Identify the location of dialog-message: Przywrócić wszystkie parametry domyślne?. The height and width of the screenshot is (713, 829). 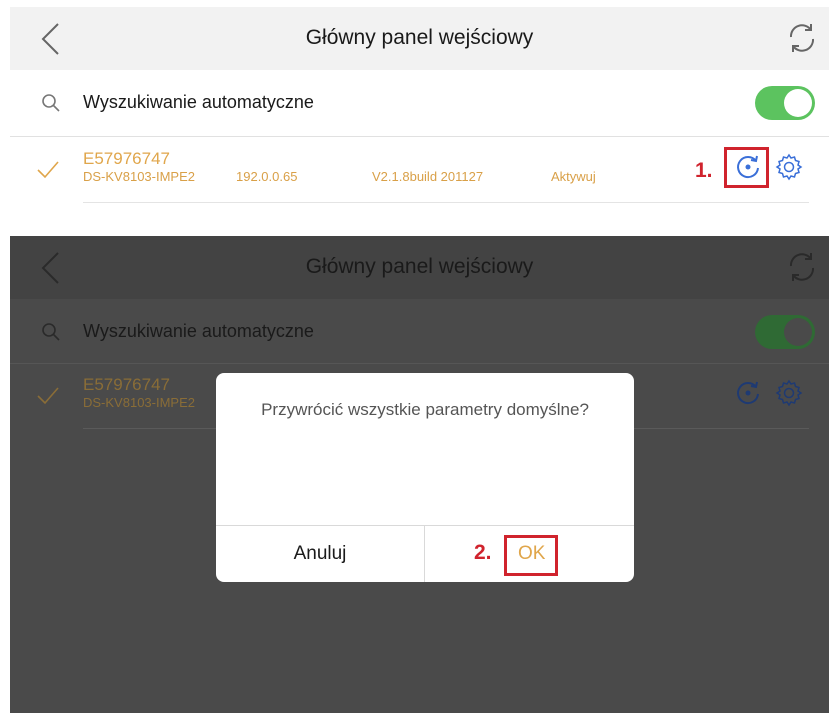
(425, 409).